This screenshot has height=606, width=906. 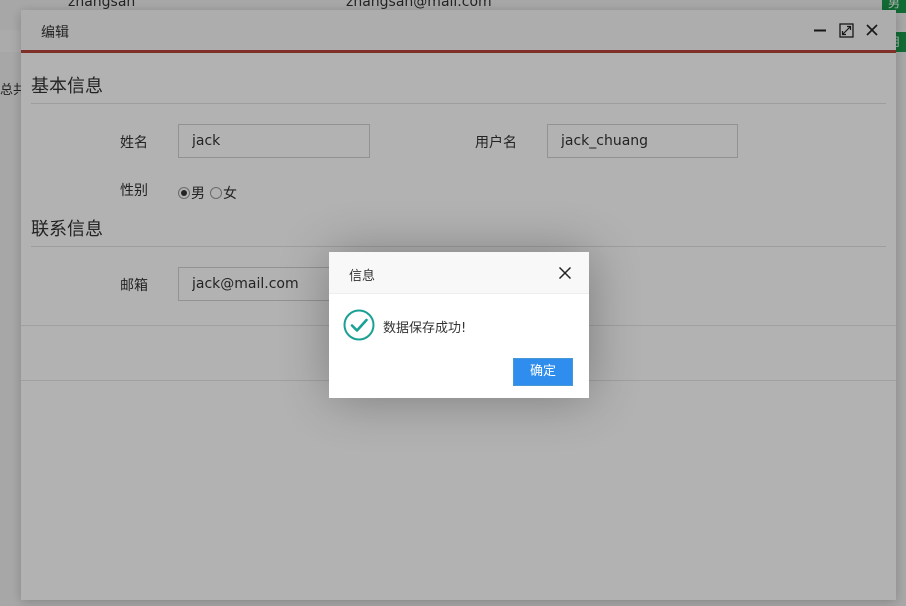 I want to click on message-text: 数据保存成功!, so click(x=425, y=328).